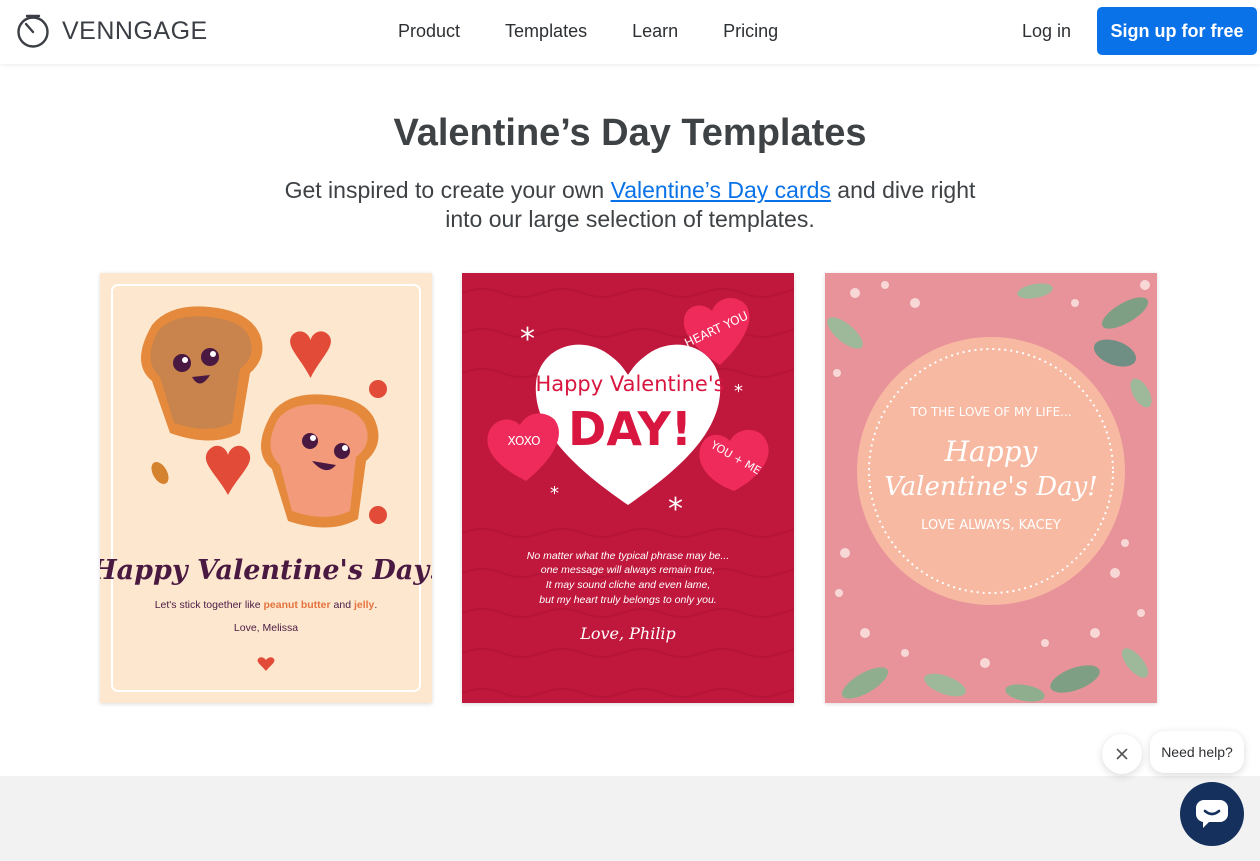 Image resolution: width=1260 pixels, height=861 pixels. What do you see at coordinates (266, 628) in the screenshot?
I see `pbj-signature: Love, Melissa` at bounding box center [266, 628].